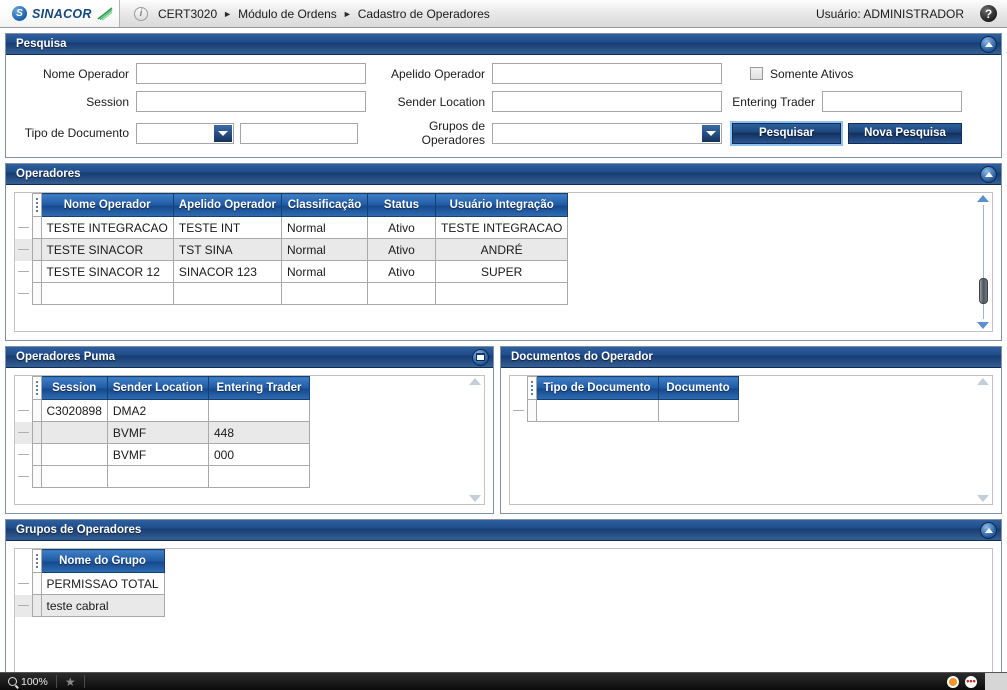 The width and height of the screenshot is (1007, 690). I want to click on cell-classificacao: Normal, so click(324, 249).